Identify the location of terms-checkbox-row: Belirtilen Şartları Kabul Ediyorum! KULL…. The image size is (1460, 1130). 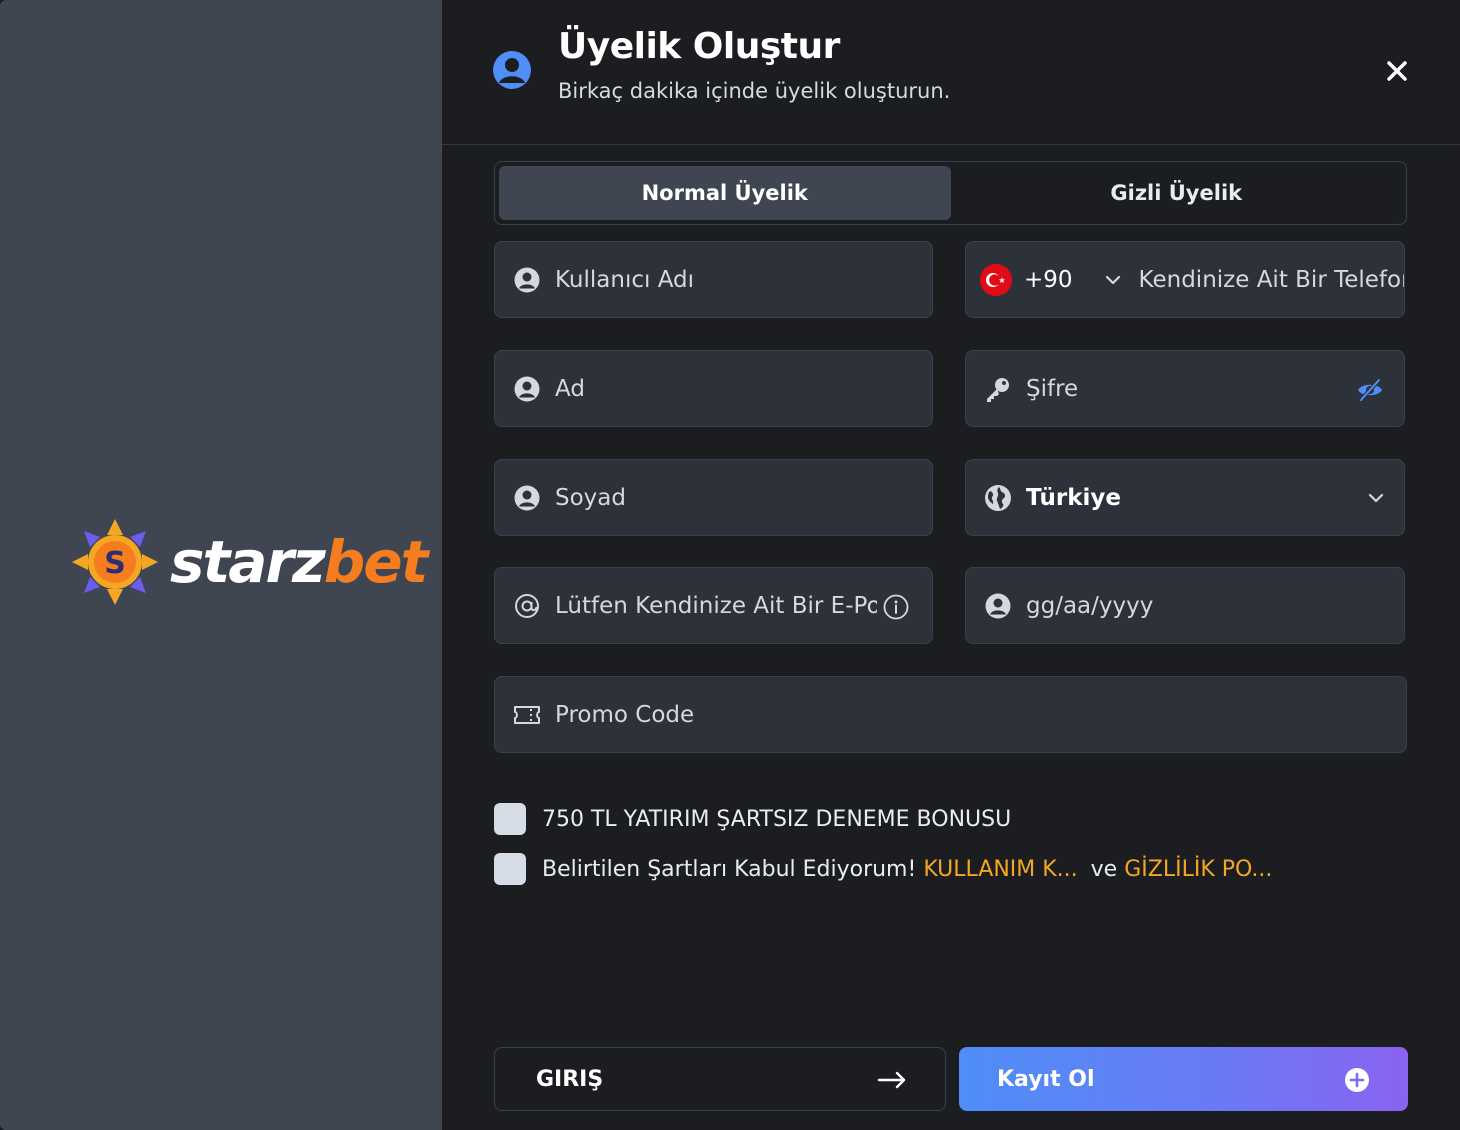
(883, 869).